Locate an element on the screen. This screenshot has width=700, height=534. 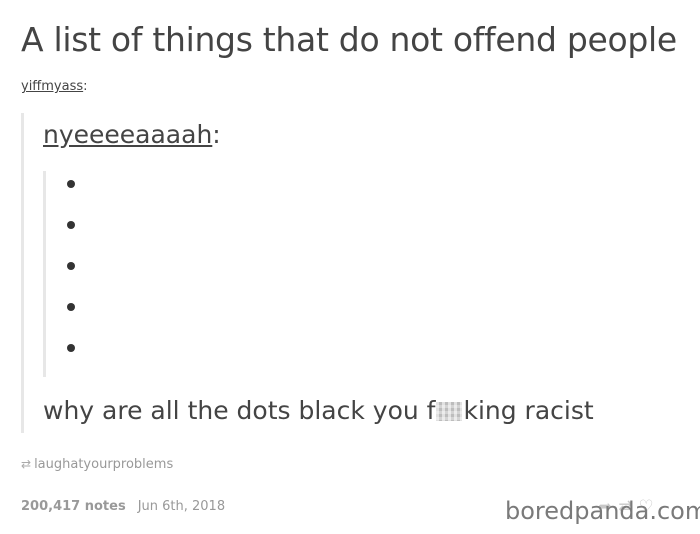
reblogger-colon: : is located at coordinates (85, 86).